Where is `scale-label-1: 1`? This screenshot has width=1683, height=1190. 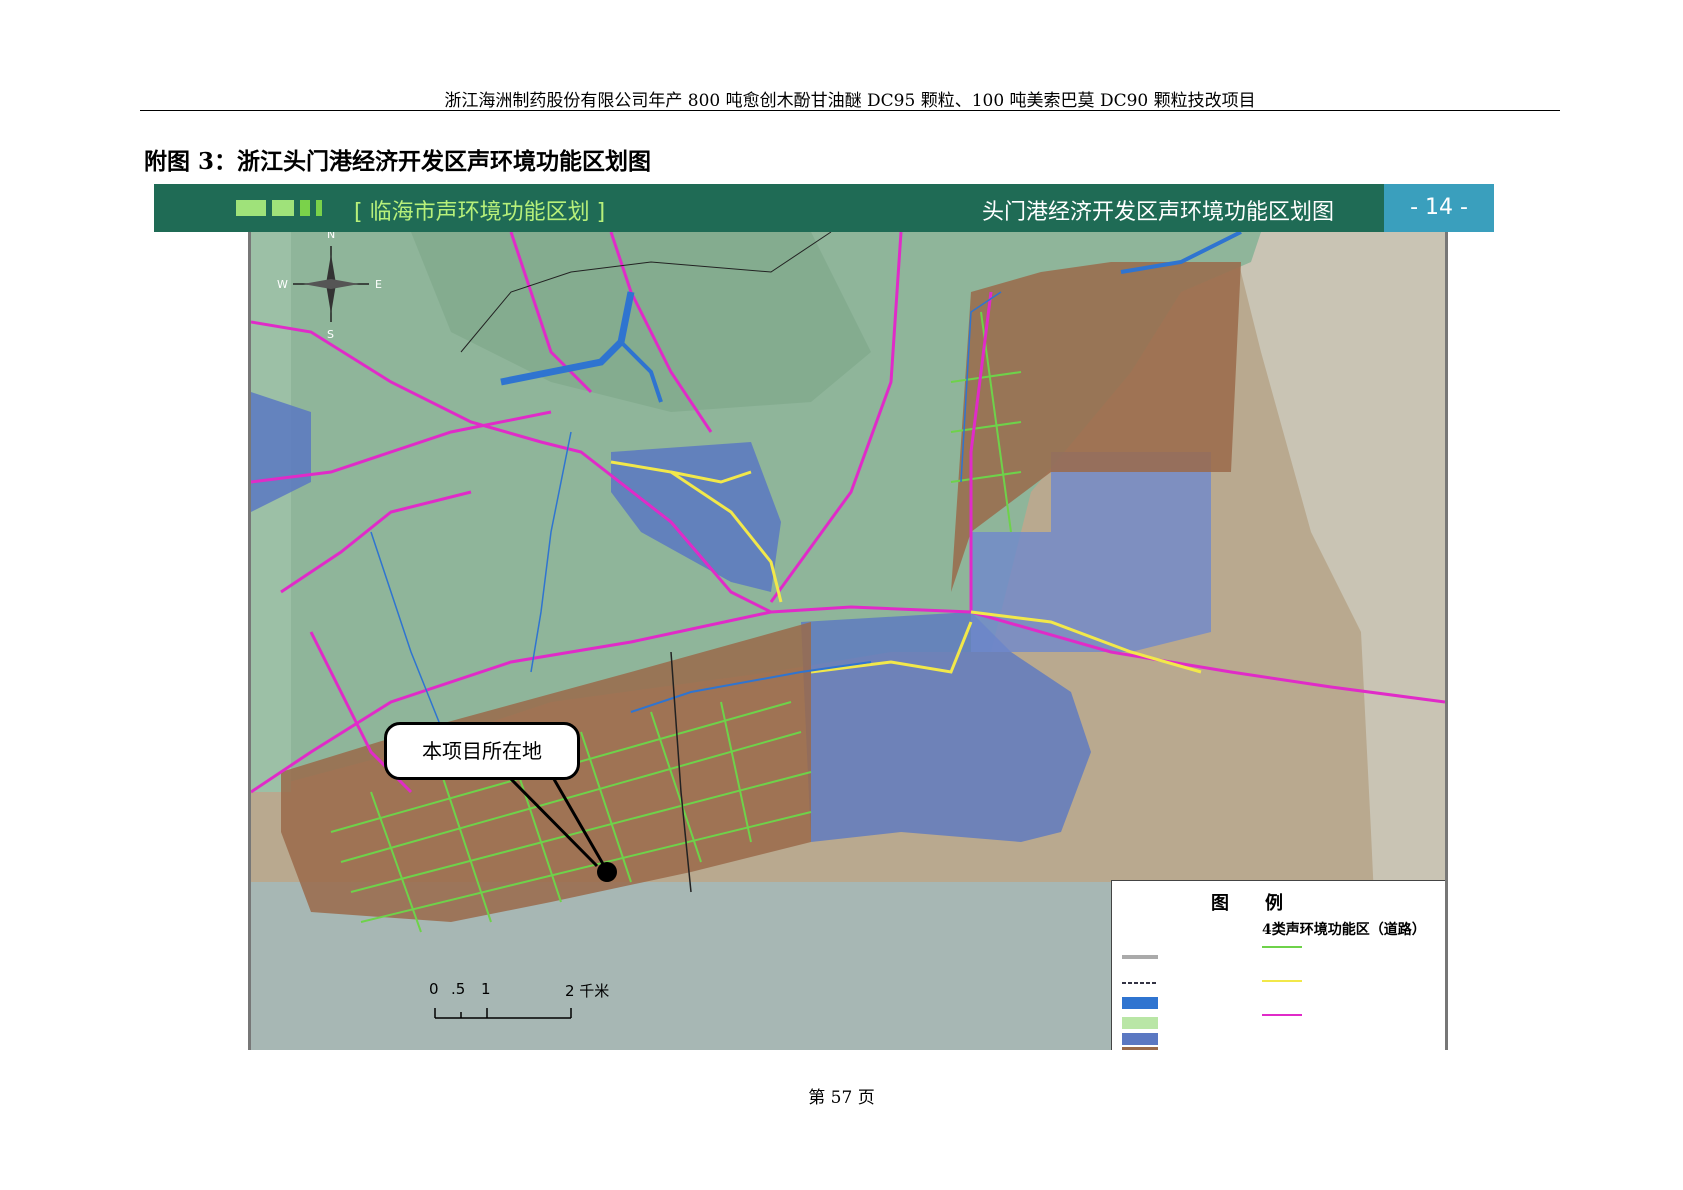
scale-label-1: 1 is located at coordinates (486, 989).